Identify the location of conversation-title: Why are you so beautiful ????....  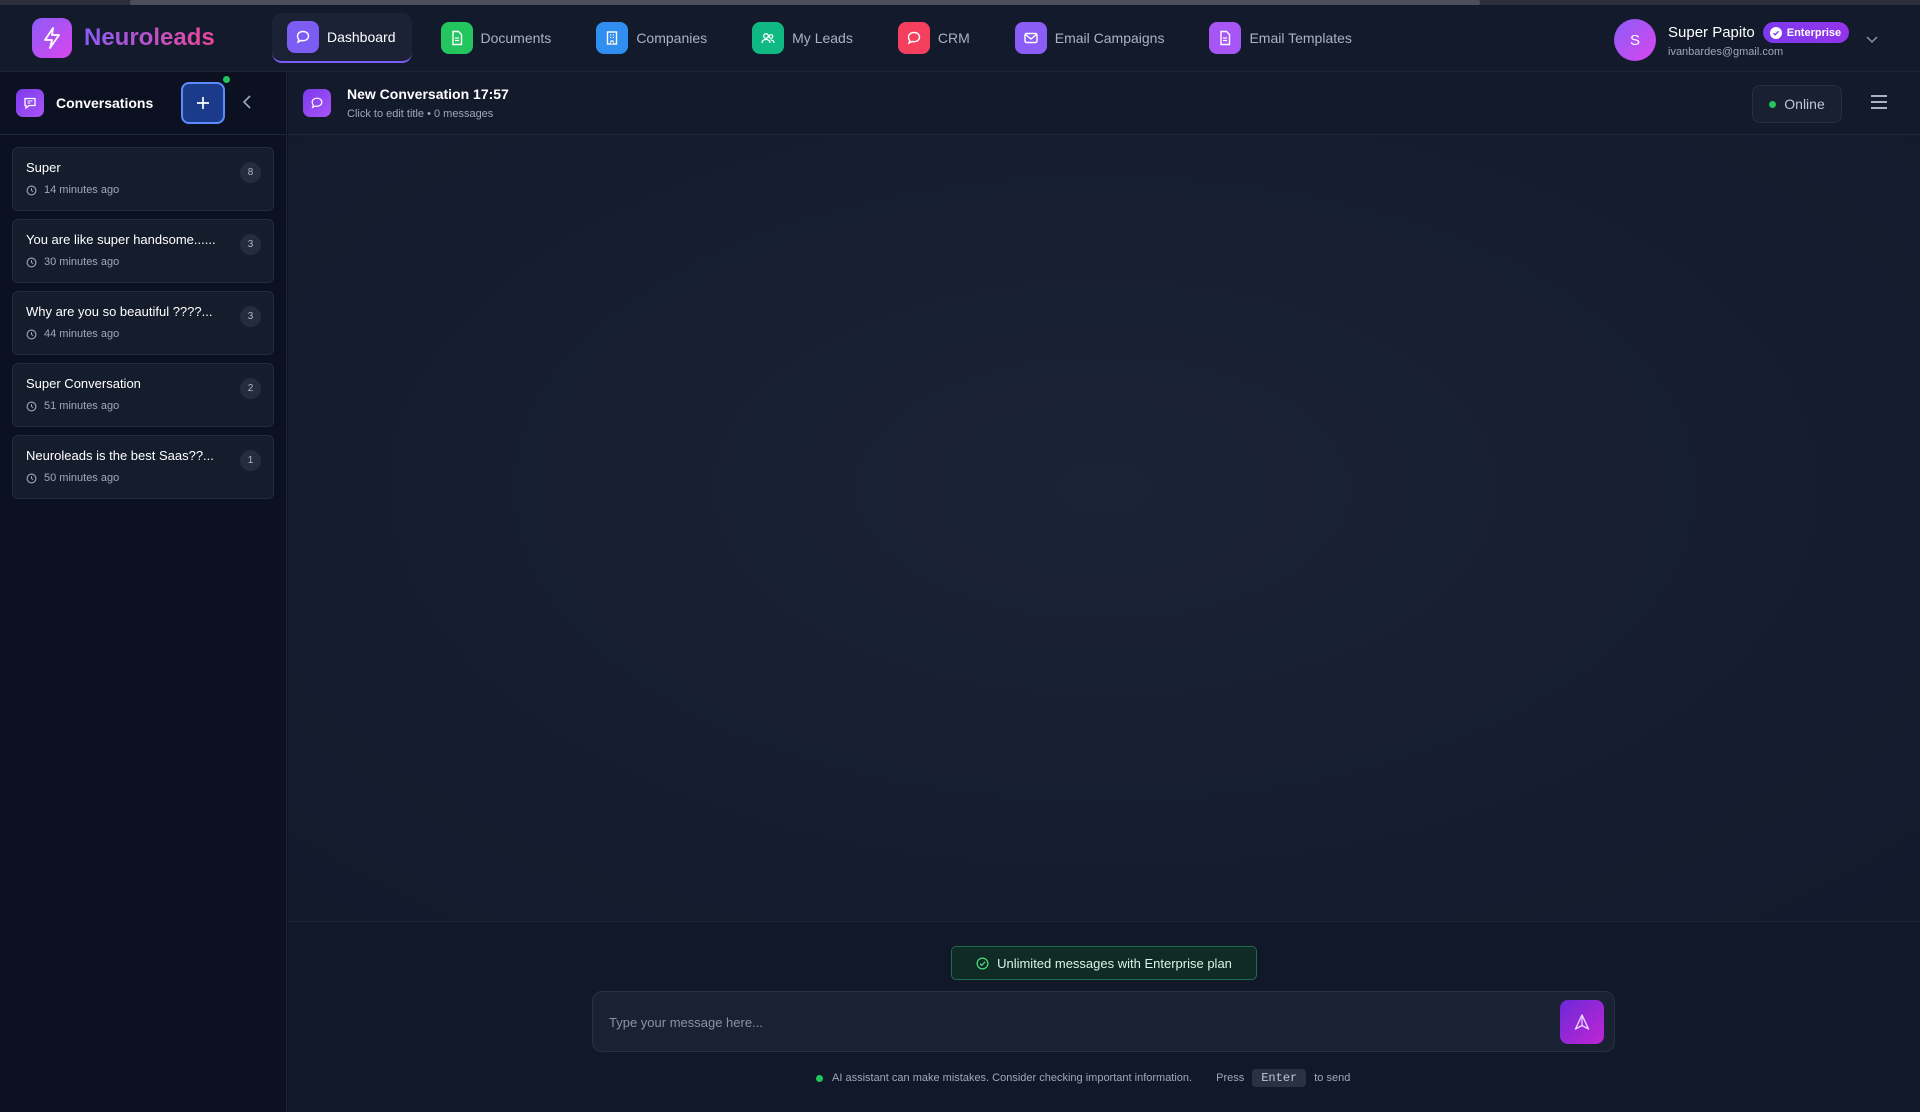
(119, 311).